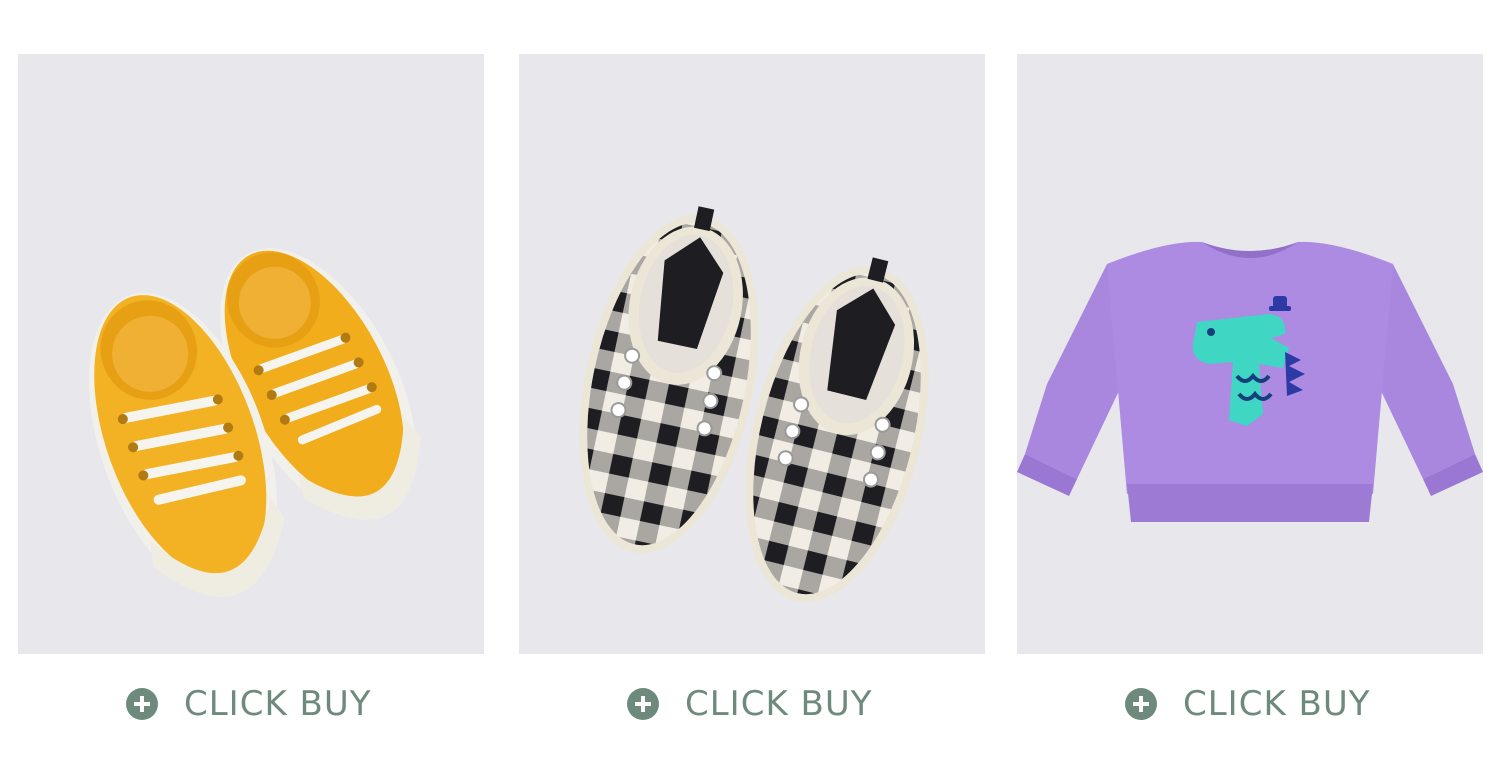 The height and width of the screenshot is (771, 1500). I want to click on click-buy-button-2: CLICK BUY, so click(750, 704).